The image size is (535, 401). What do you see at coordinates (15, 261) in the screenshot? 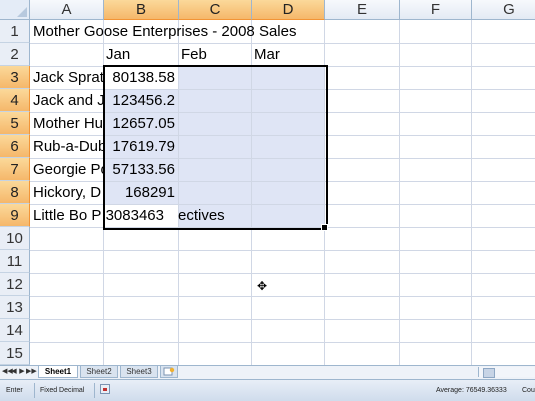
I see `row-header-11: 11` at bounding box center [15, 261].